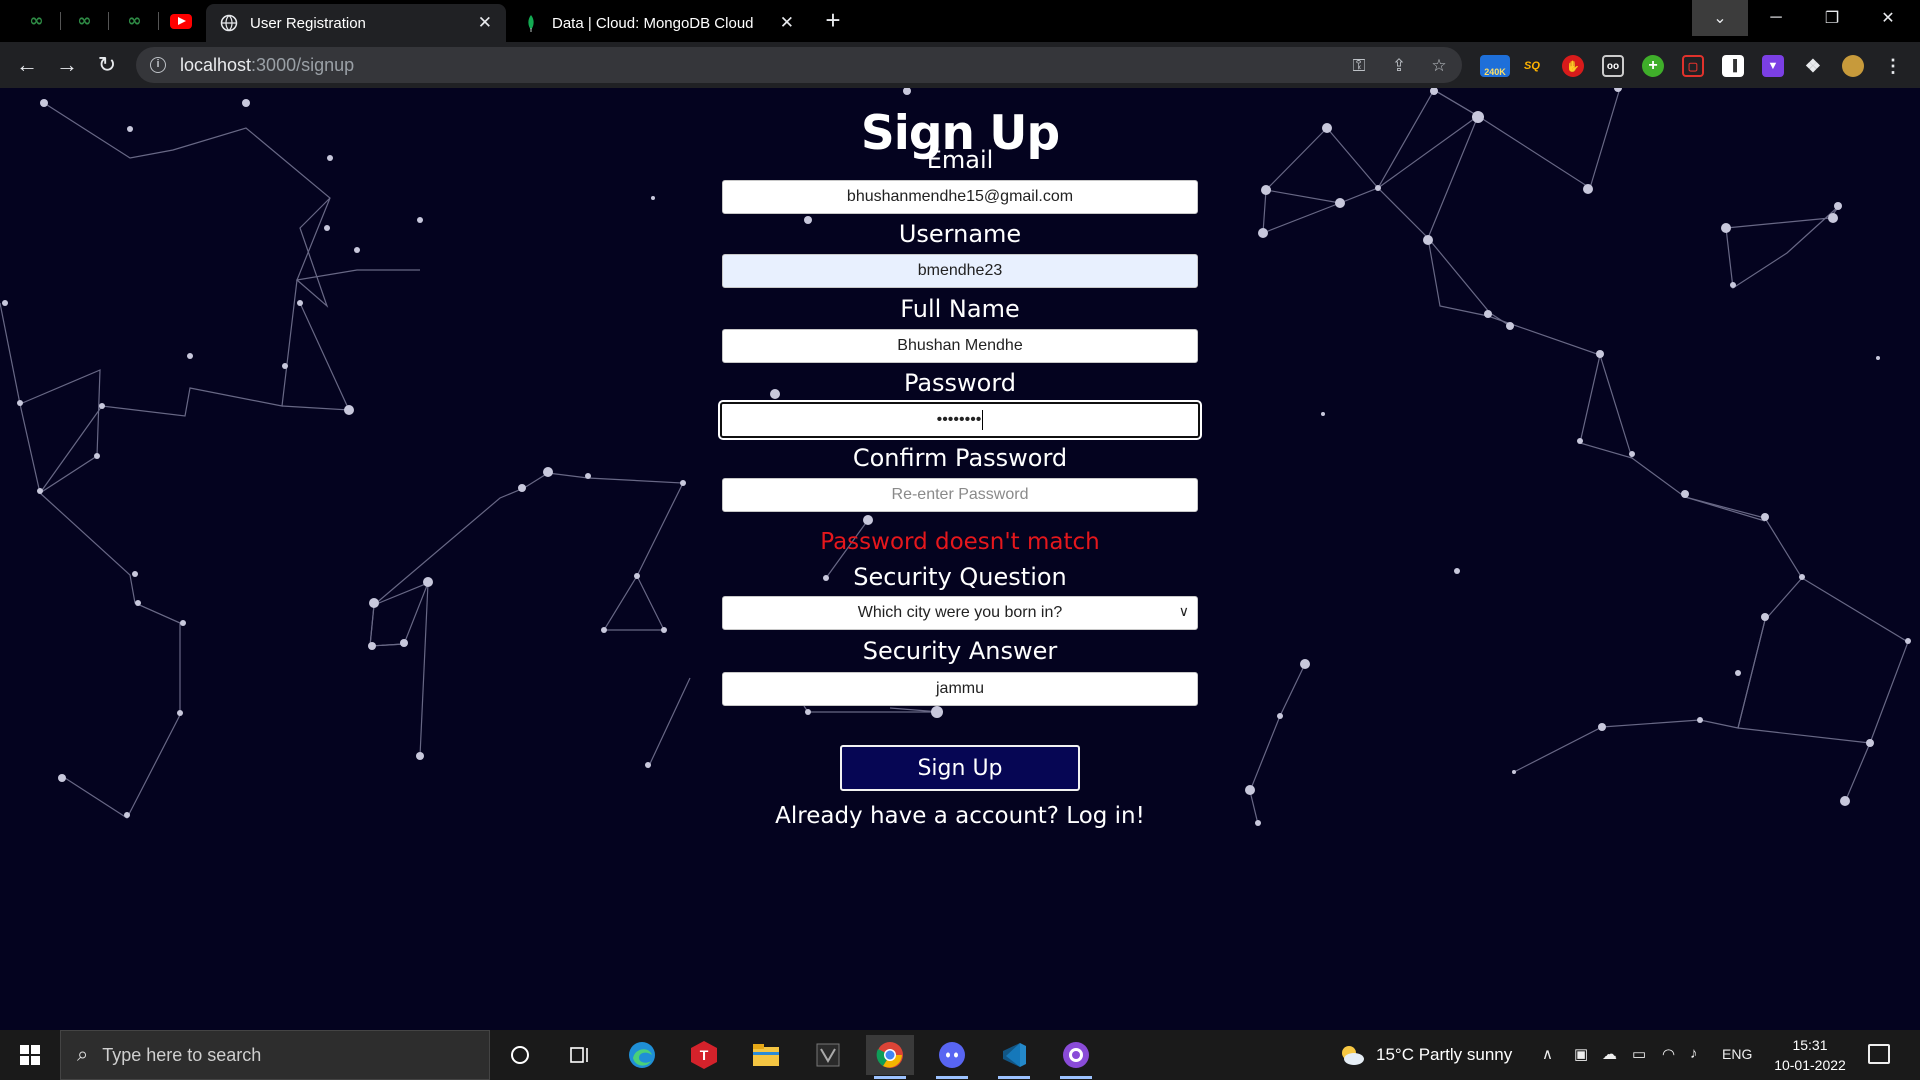  I want to click on email-label: Email, so click(960, 160).